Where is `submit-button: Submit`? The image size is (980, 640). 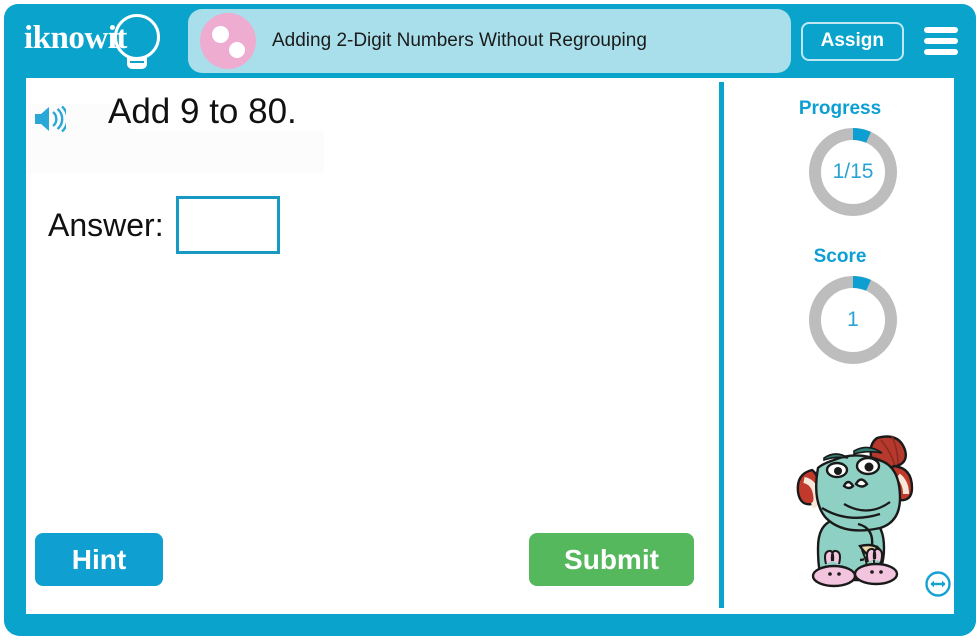
submit-button: Submit is located at coordinates (611, 559).